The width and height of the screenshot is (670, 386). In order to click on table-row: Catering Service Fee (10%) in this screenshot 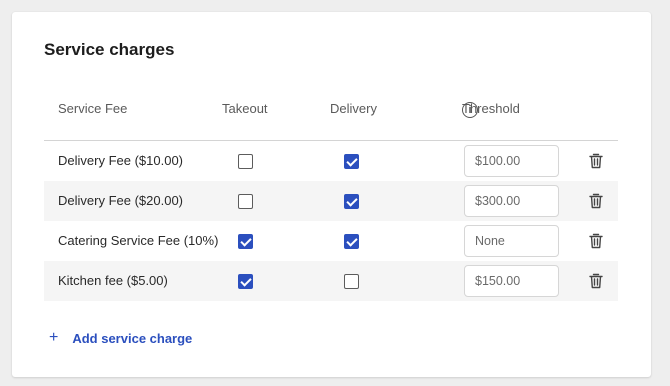, I will do `click(331, 241)`.